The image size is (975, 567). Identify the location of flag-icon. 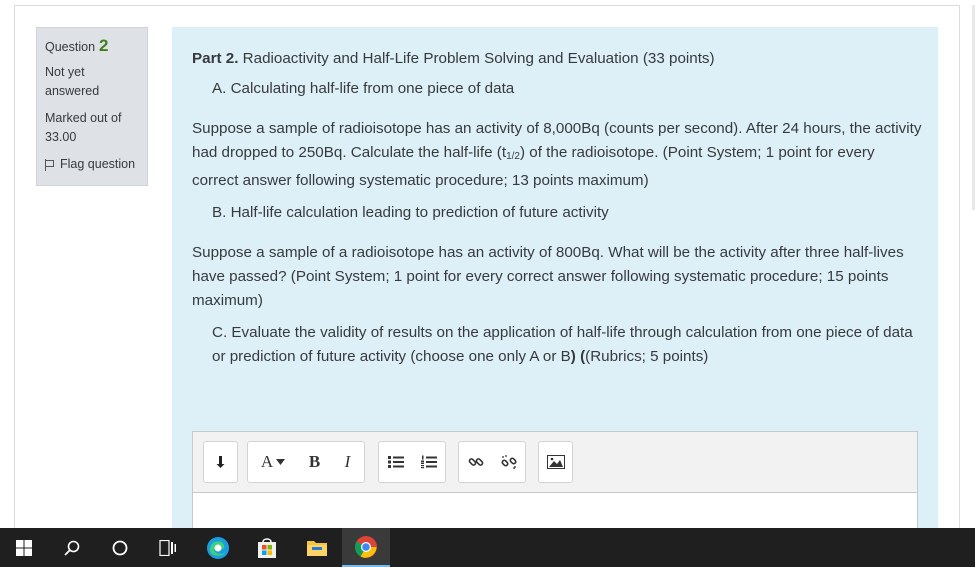
(49, 164).